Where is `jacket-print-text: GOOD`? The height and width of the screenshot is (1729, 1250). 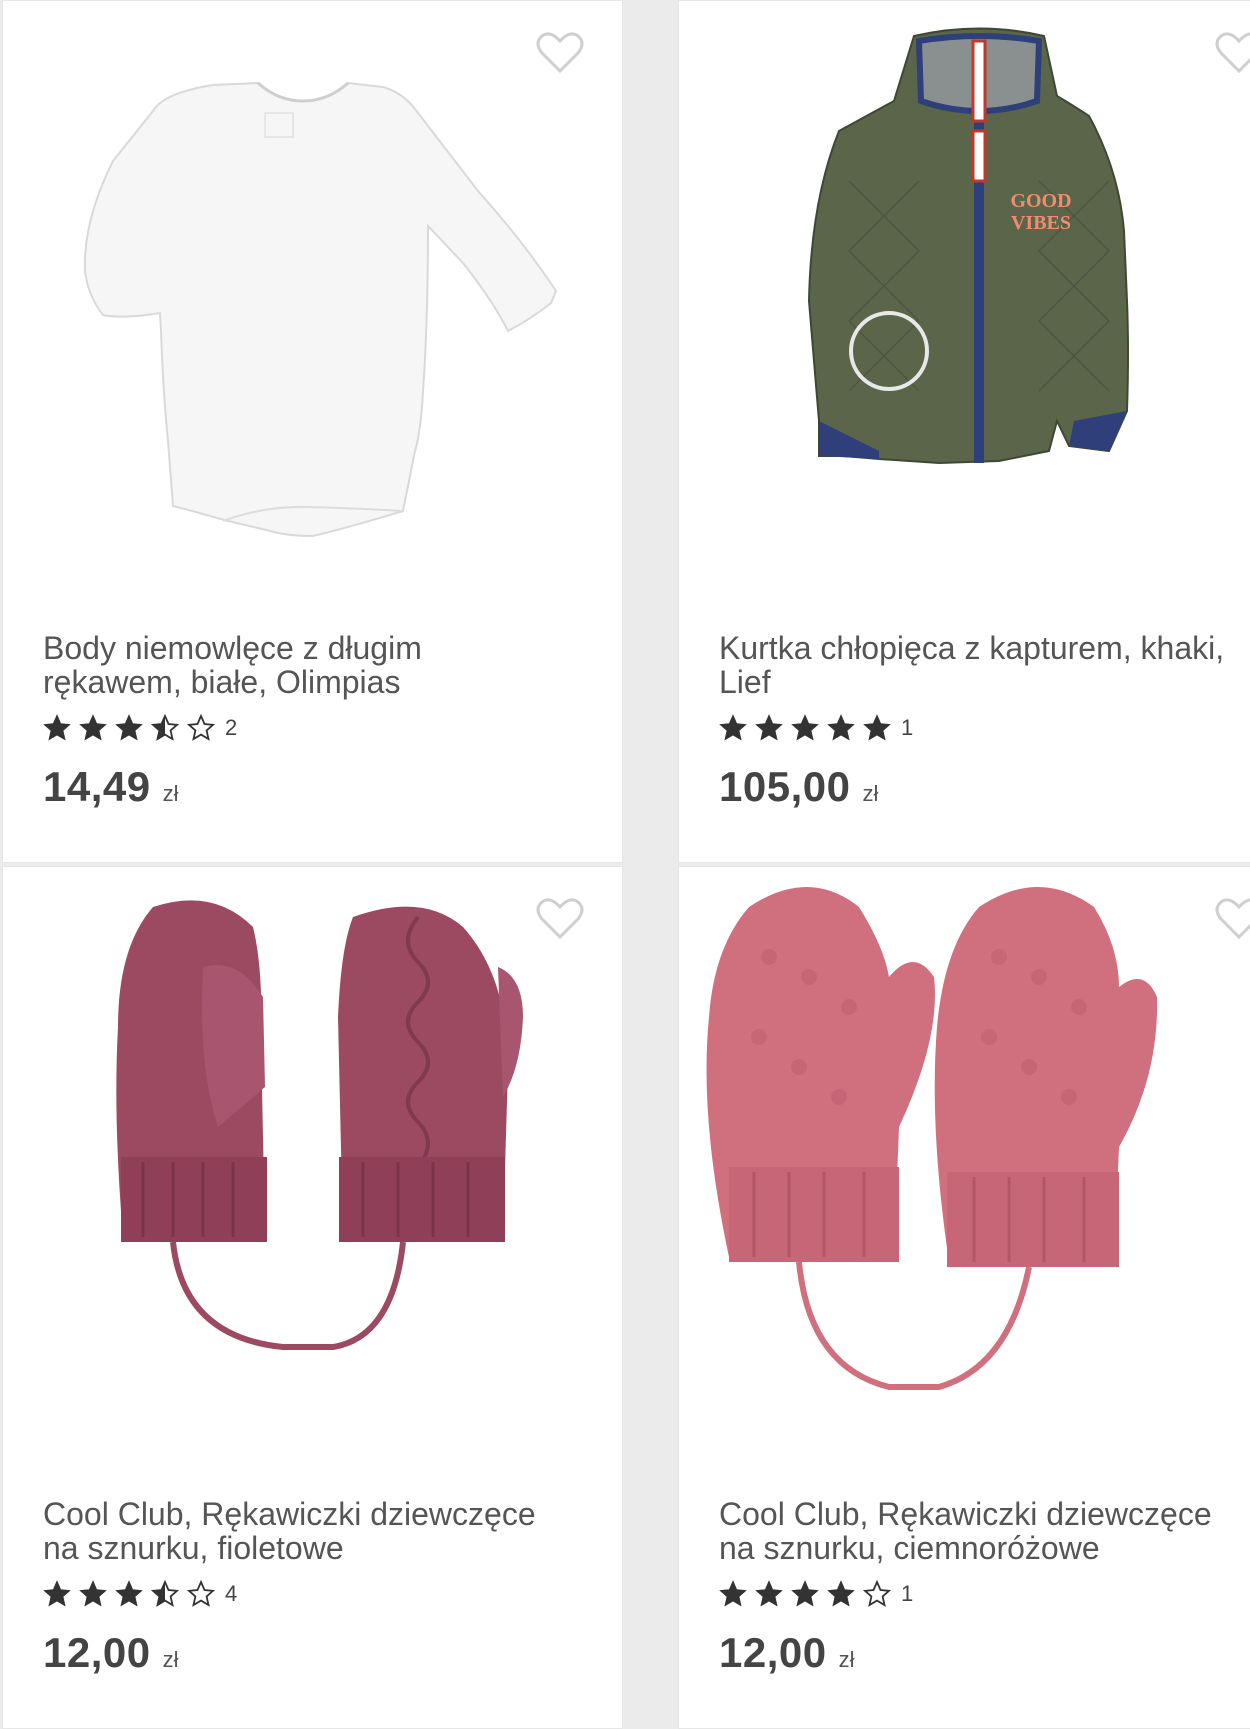 jacket-print-text: GOOD is located at coordinates (1040, 201).